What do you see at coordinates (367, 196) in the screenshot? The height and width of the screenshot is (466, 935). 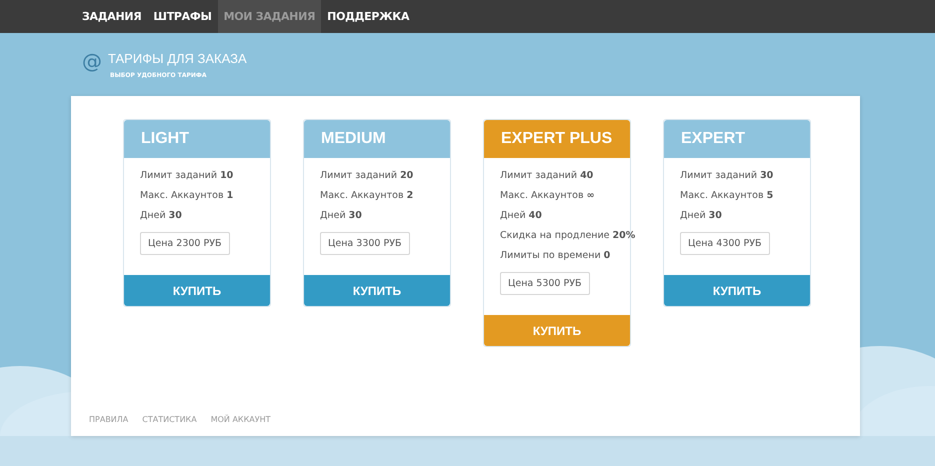 I see `plan-feature: Макс. Аккаунтов 2` at bounding box center [367, 196].